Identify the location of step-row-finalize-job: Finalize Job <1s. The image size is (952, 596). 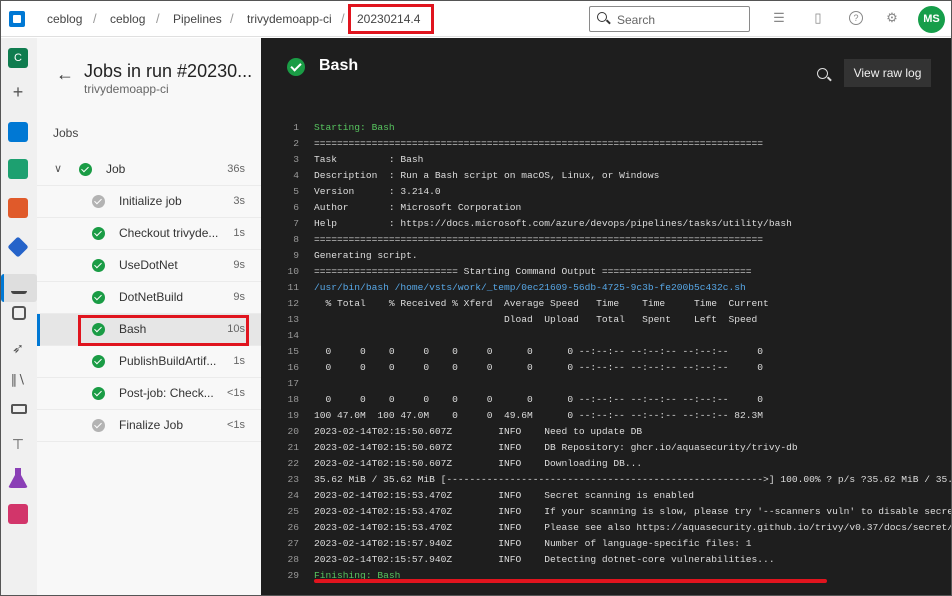
(149, 426).